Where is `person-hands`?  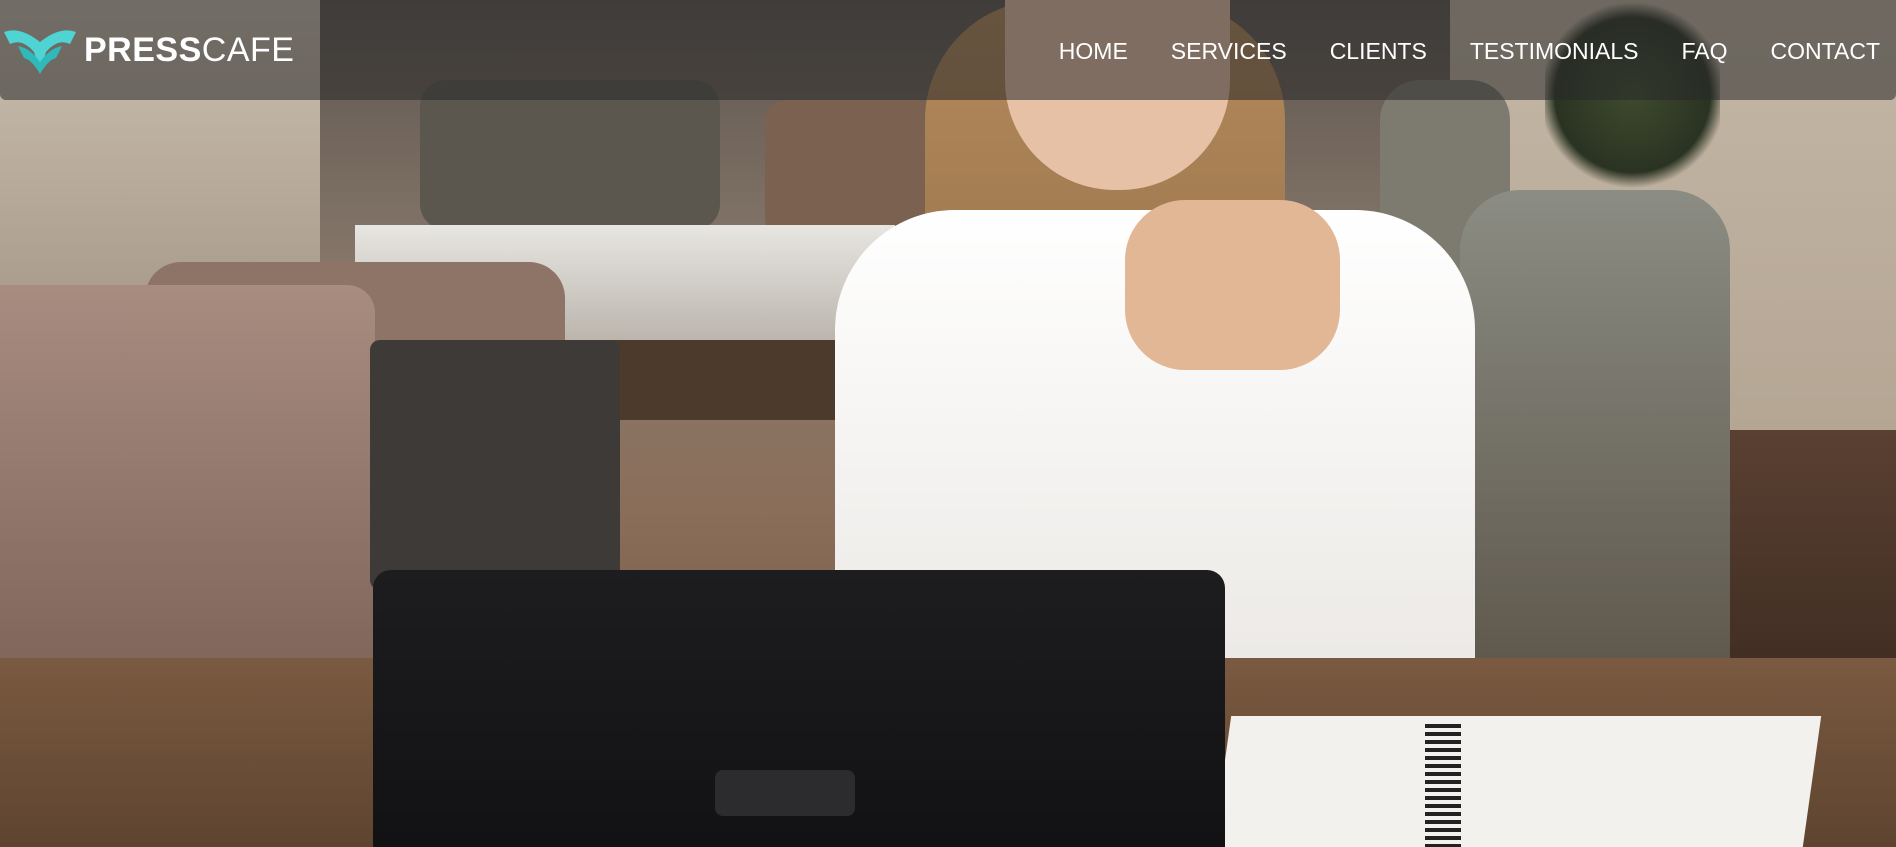 person-hands is located at coordinates (1232, 285).